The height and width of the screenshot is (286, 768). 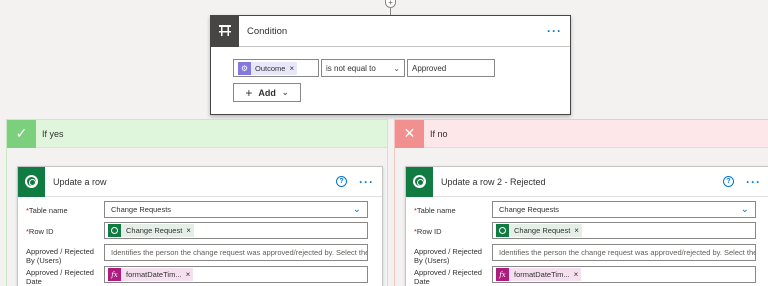 I want to click on condition-title: Condition, so click(x=267, y=31).